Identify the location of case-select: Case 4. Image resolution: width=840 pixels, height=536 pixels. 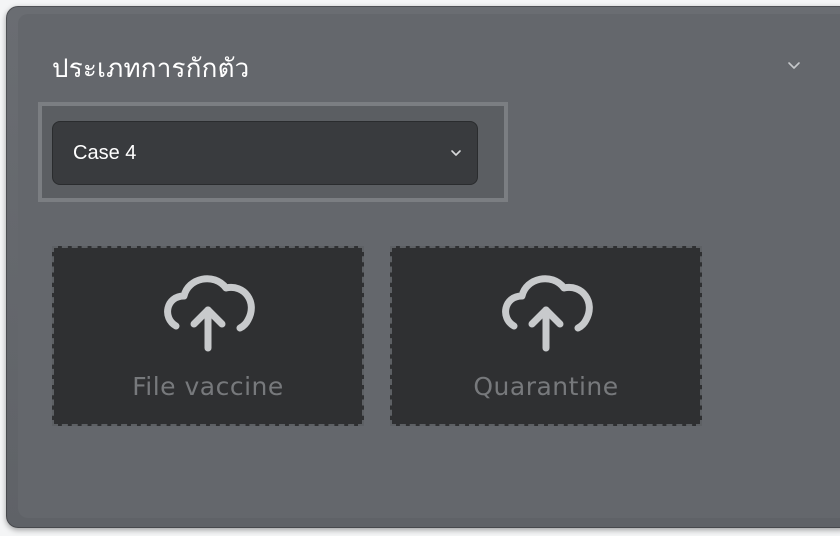
(265, 153).